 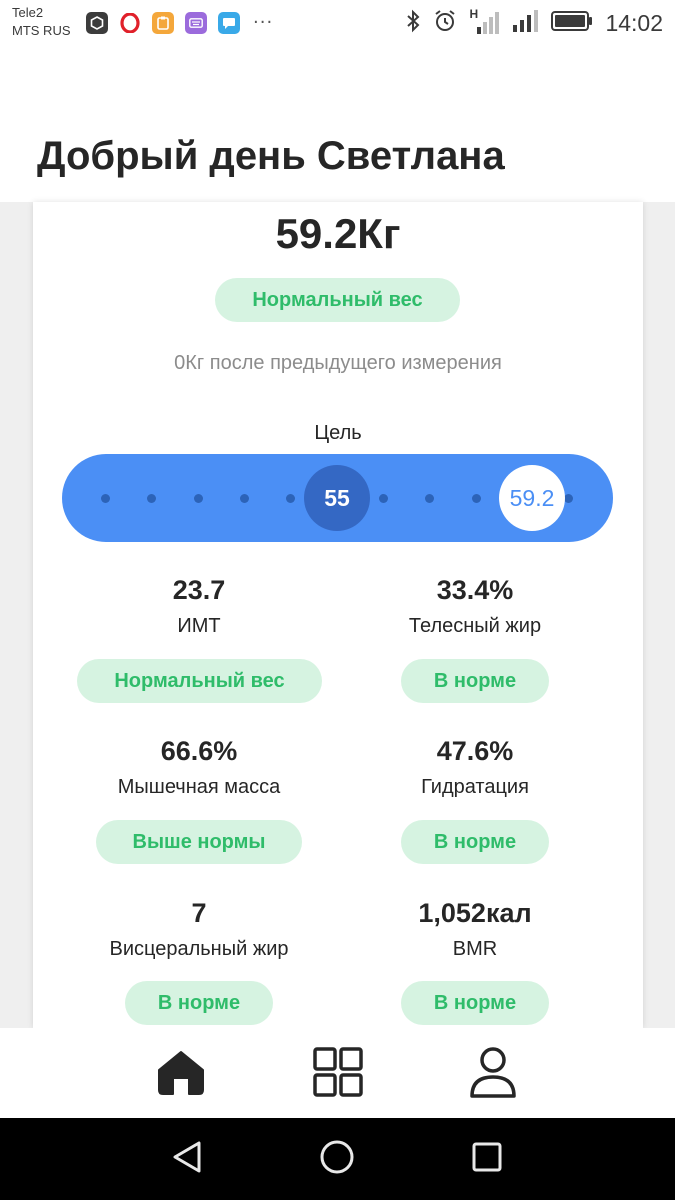 What do you see at coordinates (196, 23) in the screenshot?
I see `keyboard-app-icon` at bounding box center [196, 23].